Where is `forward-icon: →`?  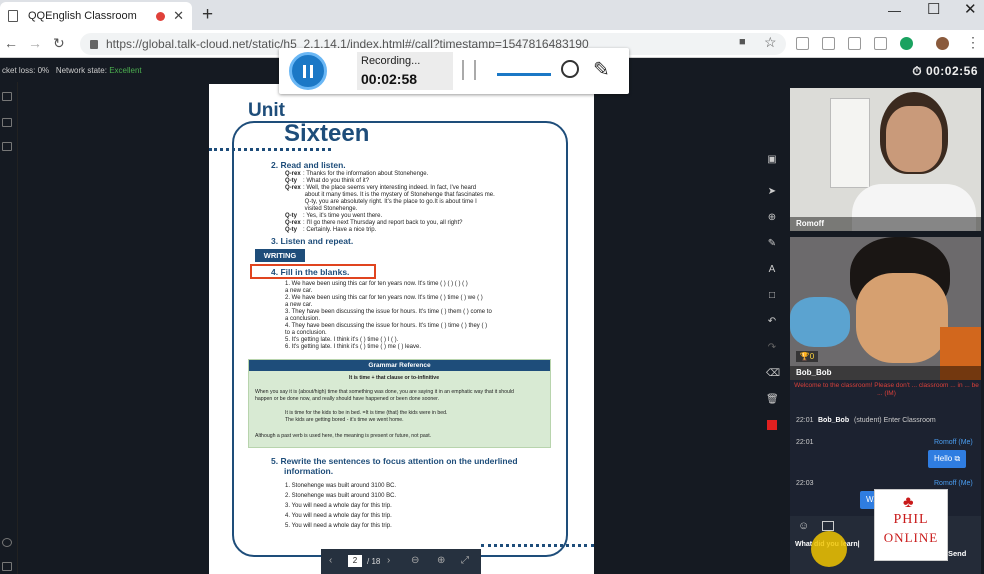 forward-icon: → is located at coordinates (35, 43).